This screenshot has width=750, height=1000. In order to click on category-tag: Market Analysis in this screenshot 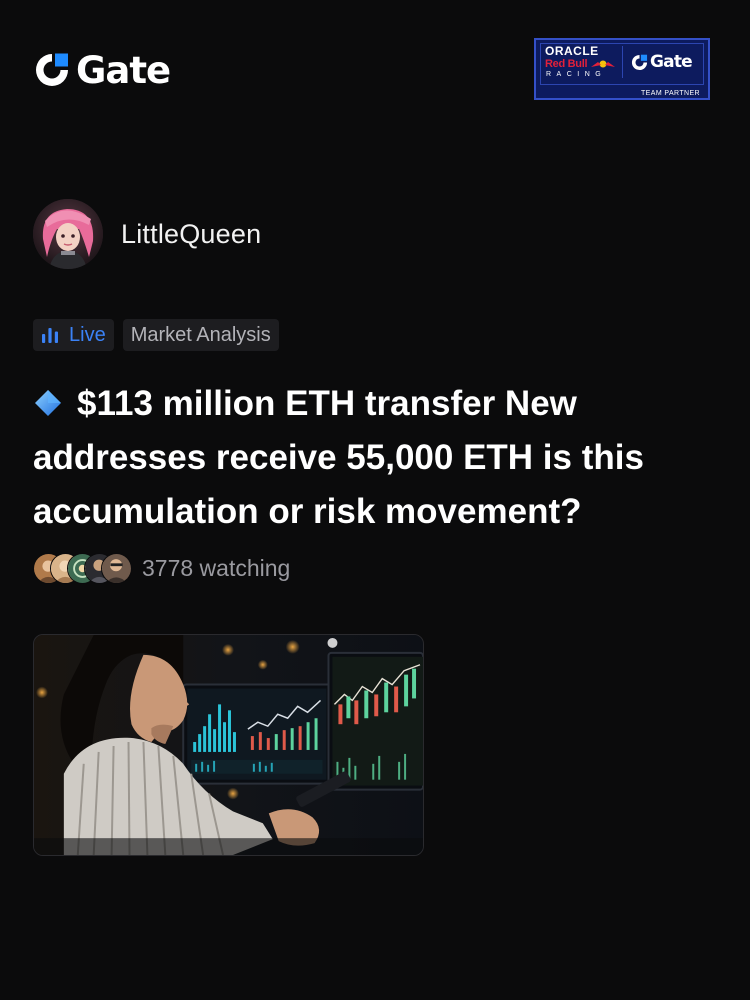, I will do `click(200, 335)`.